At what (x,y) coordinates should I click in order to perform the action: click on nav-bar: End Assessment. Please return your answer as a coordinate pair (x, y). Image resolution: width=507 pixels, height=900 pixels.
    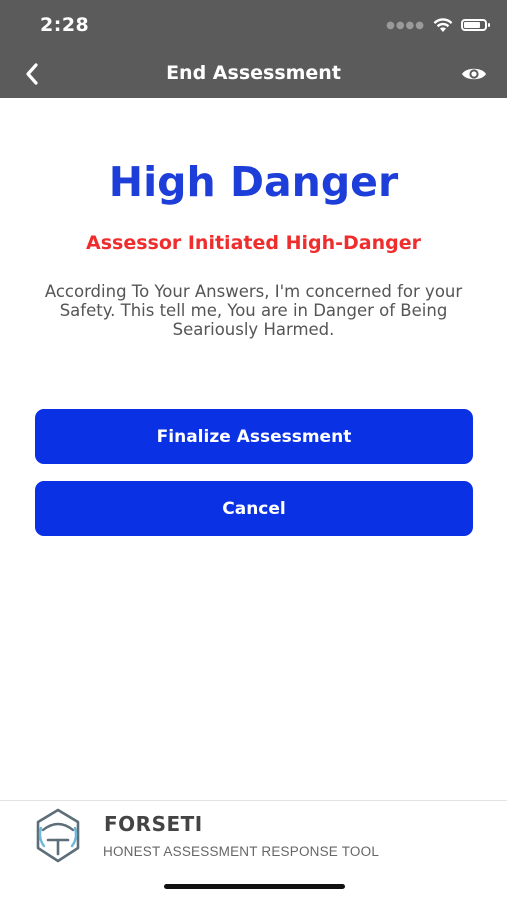
    Looking at the image, I should click on (253, 74).